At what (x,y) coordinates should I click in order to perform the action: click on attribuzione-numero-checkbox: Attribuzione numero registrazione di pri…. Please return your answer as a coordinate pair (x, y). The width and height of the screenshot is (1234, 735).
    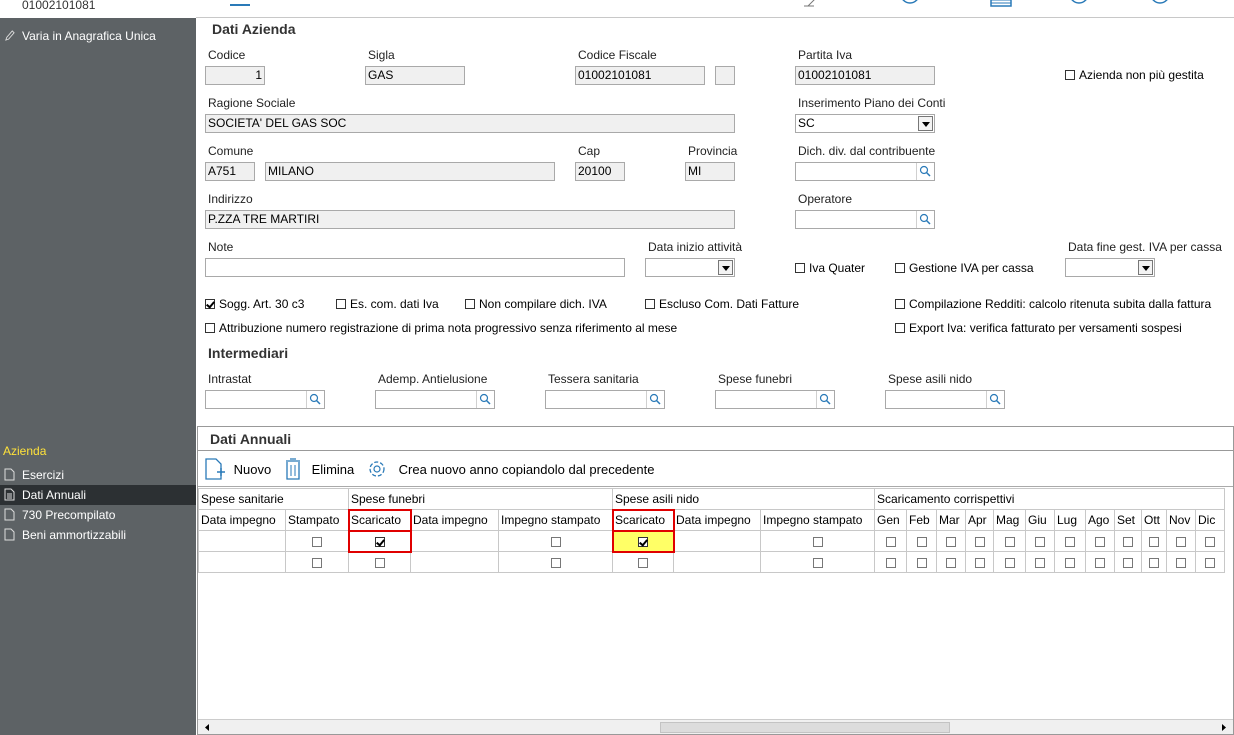
    Looking at the image, I should click on (441, 328).